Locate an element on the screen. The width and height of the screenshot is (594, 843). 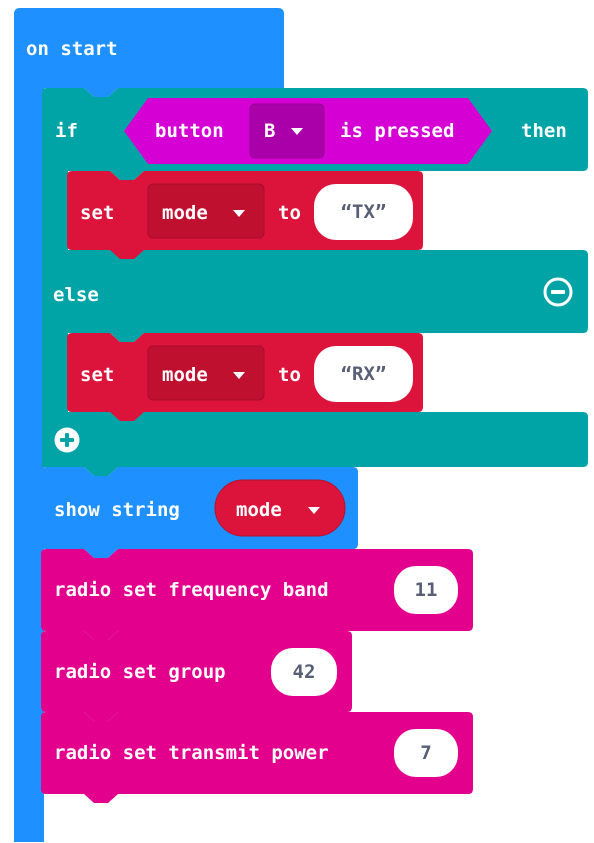
radio-power-shape is located at coordinates (257, 757).